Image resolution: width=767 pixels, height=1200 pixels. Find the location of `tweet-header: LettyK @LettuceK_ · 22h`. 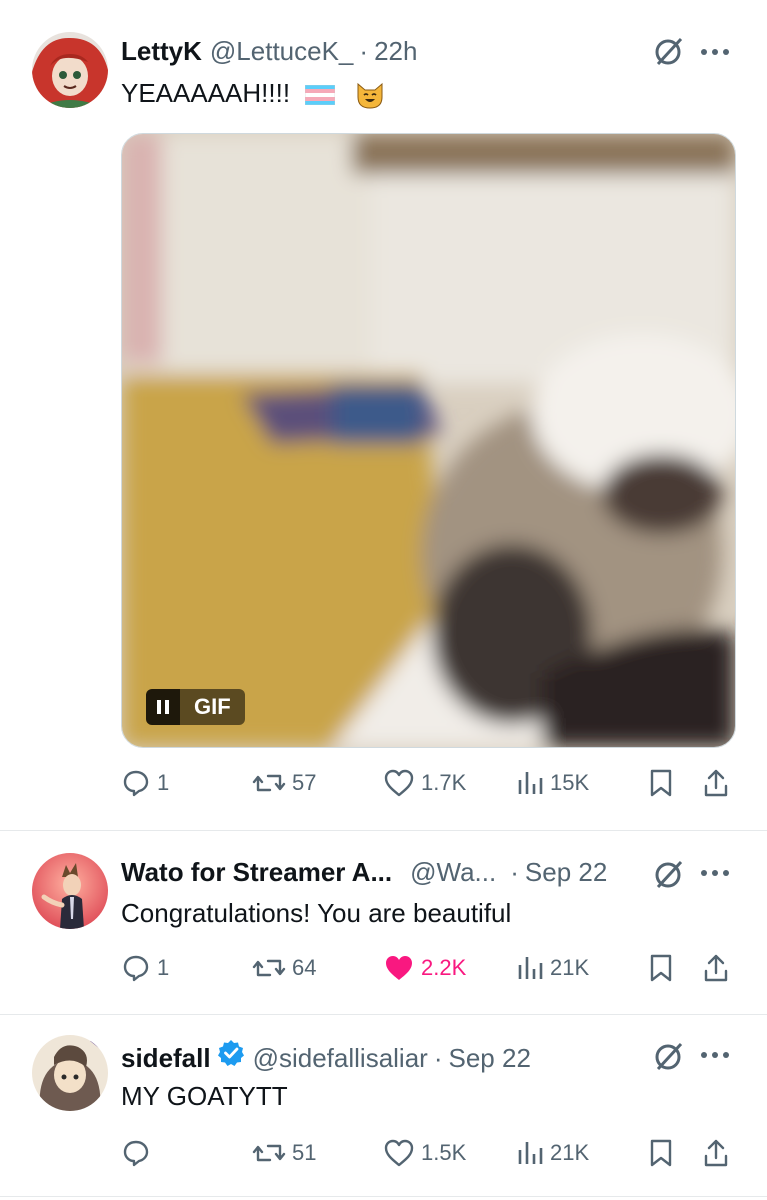

tweet-header: LettyK @LettuceK_ · 22h is located at coordinates (269, 51).